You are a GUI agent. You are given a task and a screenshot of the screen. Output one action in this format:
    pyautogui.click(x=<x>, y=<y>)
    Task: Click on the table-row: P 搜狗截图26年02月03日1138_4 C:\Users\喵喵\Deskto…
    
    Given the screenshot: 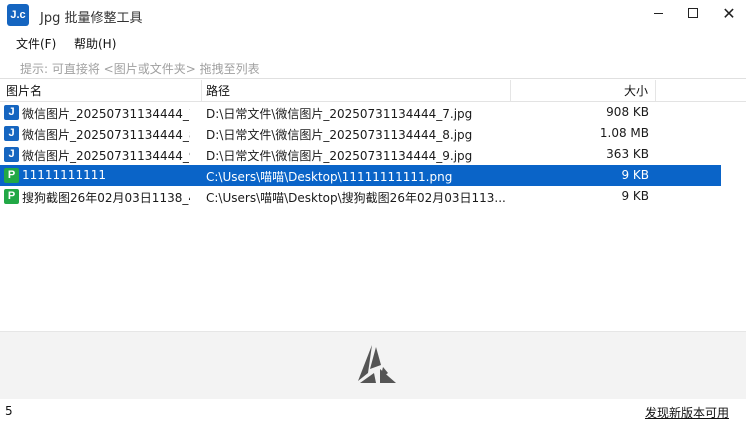 What is the action you would take?
    pyautogui.click(x=360, y=196)
    